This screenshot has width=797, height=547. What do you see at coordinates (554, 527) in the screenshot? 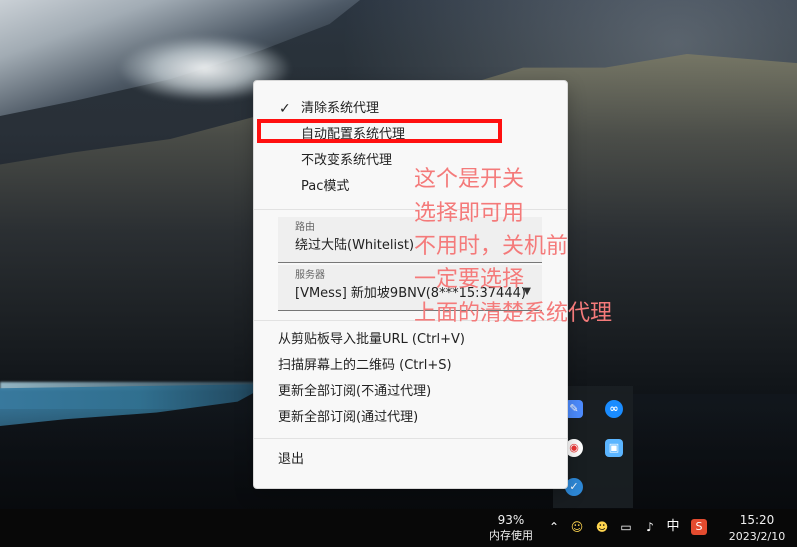
I see `chevron-up-icon: ⌃` at bounding box center [554, 527].